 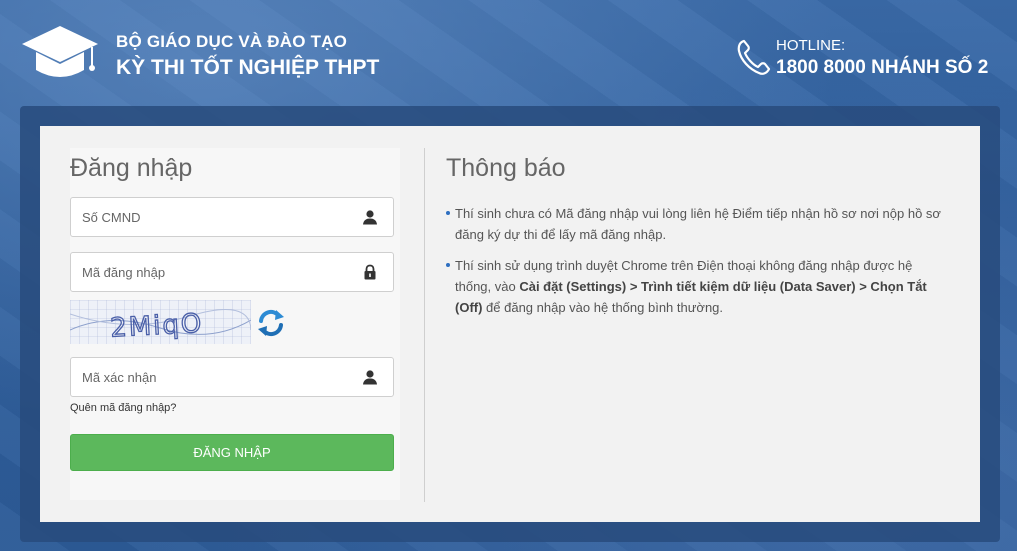 I want to click on captcha-image: 2MiqO, so click(x=160, y=322).